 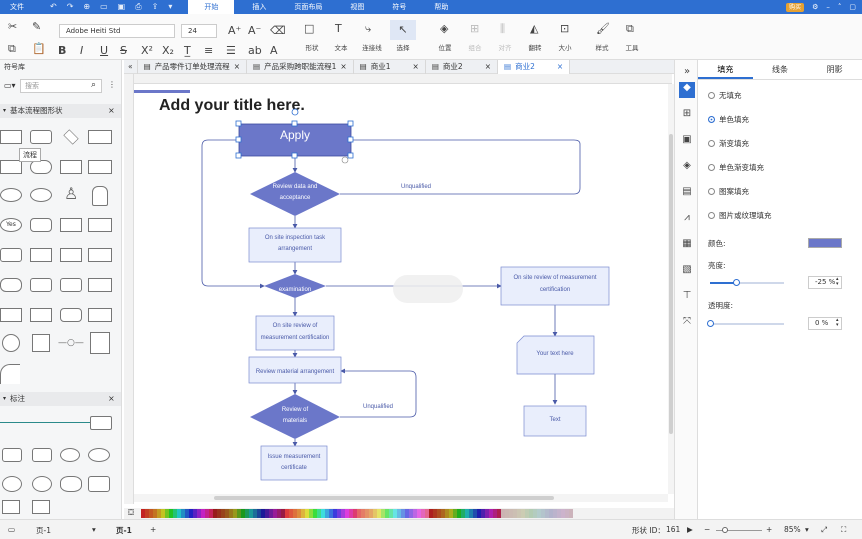 What do you see at coordinates (824, 530) in the screenshot?
I see `fit-page-icon: ⤢` at bounding box center [824, 530].